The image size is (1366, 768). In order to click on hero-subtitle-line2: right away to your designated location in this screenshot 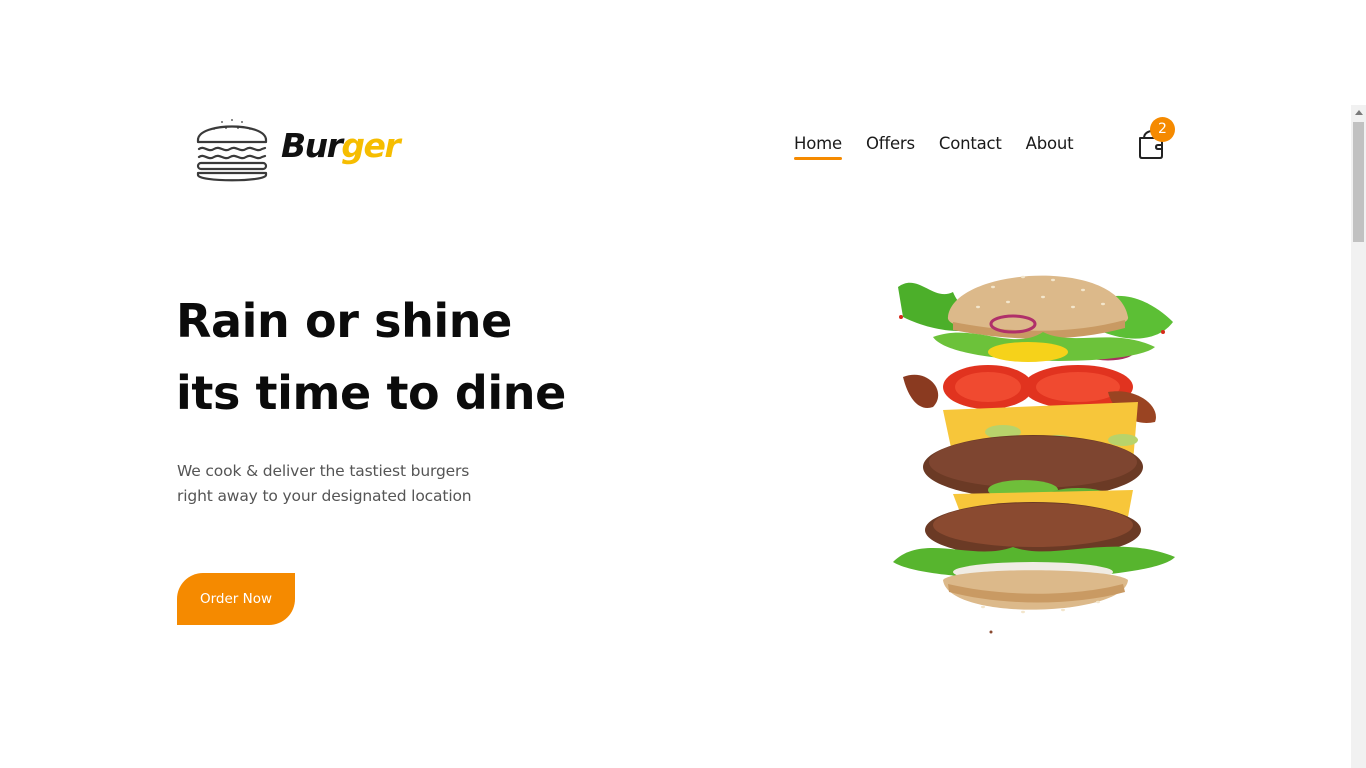, I will do `click(324, 496)`.